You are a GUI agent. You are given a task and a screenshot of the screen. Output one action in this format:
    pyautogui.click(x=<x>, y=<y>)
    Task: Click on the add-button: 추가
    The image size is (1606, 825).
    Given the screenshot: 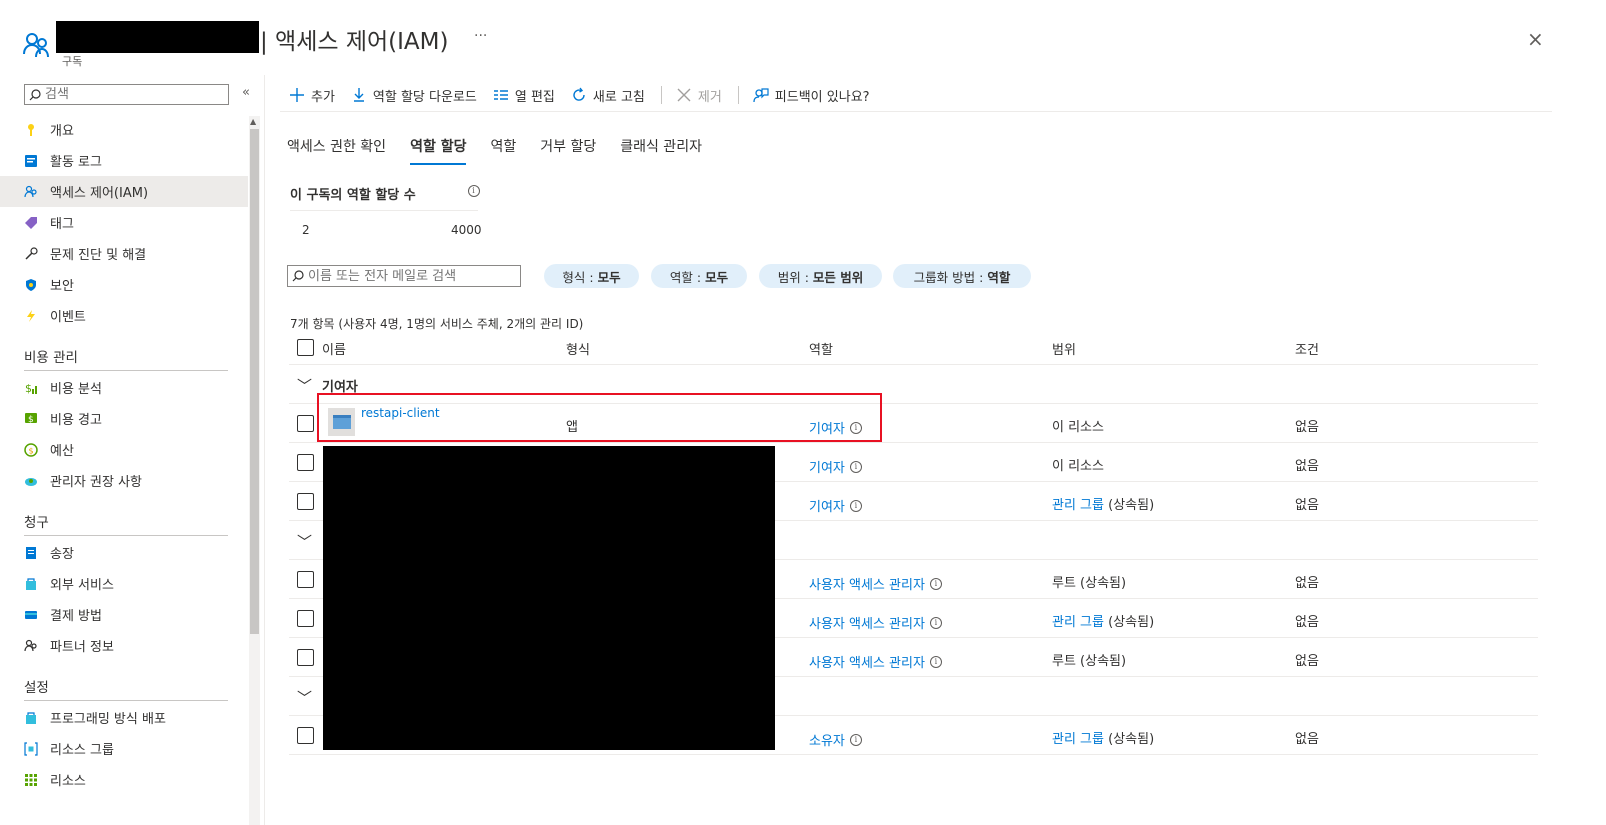 What is the action you would take?
    pyautogui.click(x=312, y=95)
    